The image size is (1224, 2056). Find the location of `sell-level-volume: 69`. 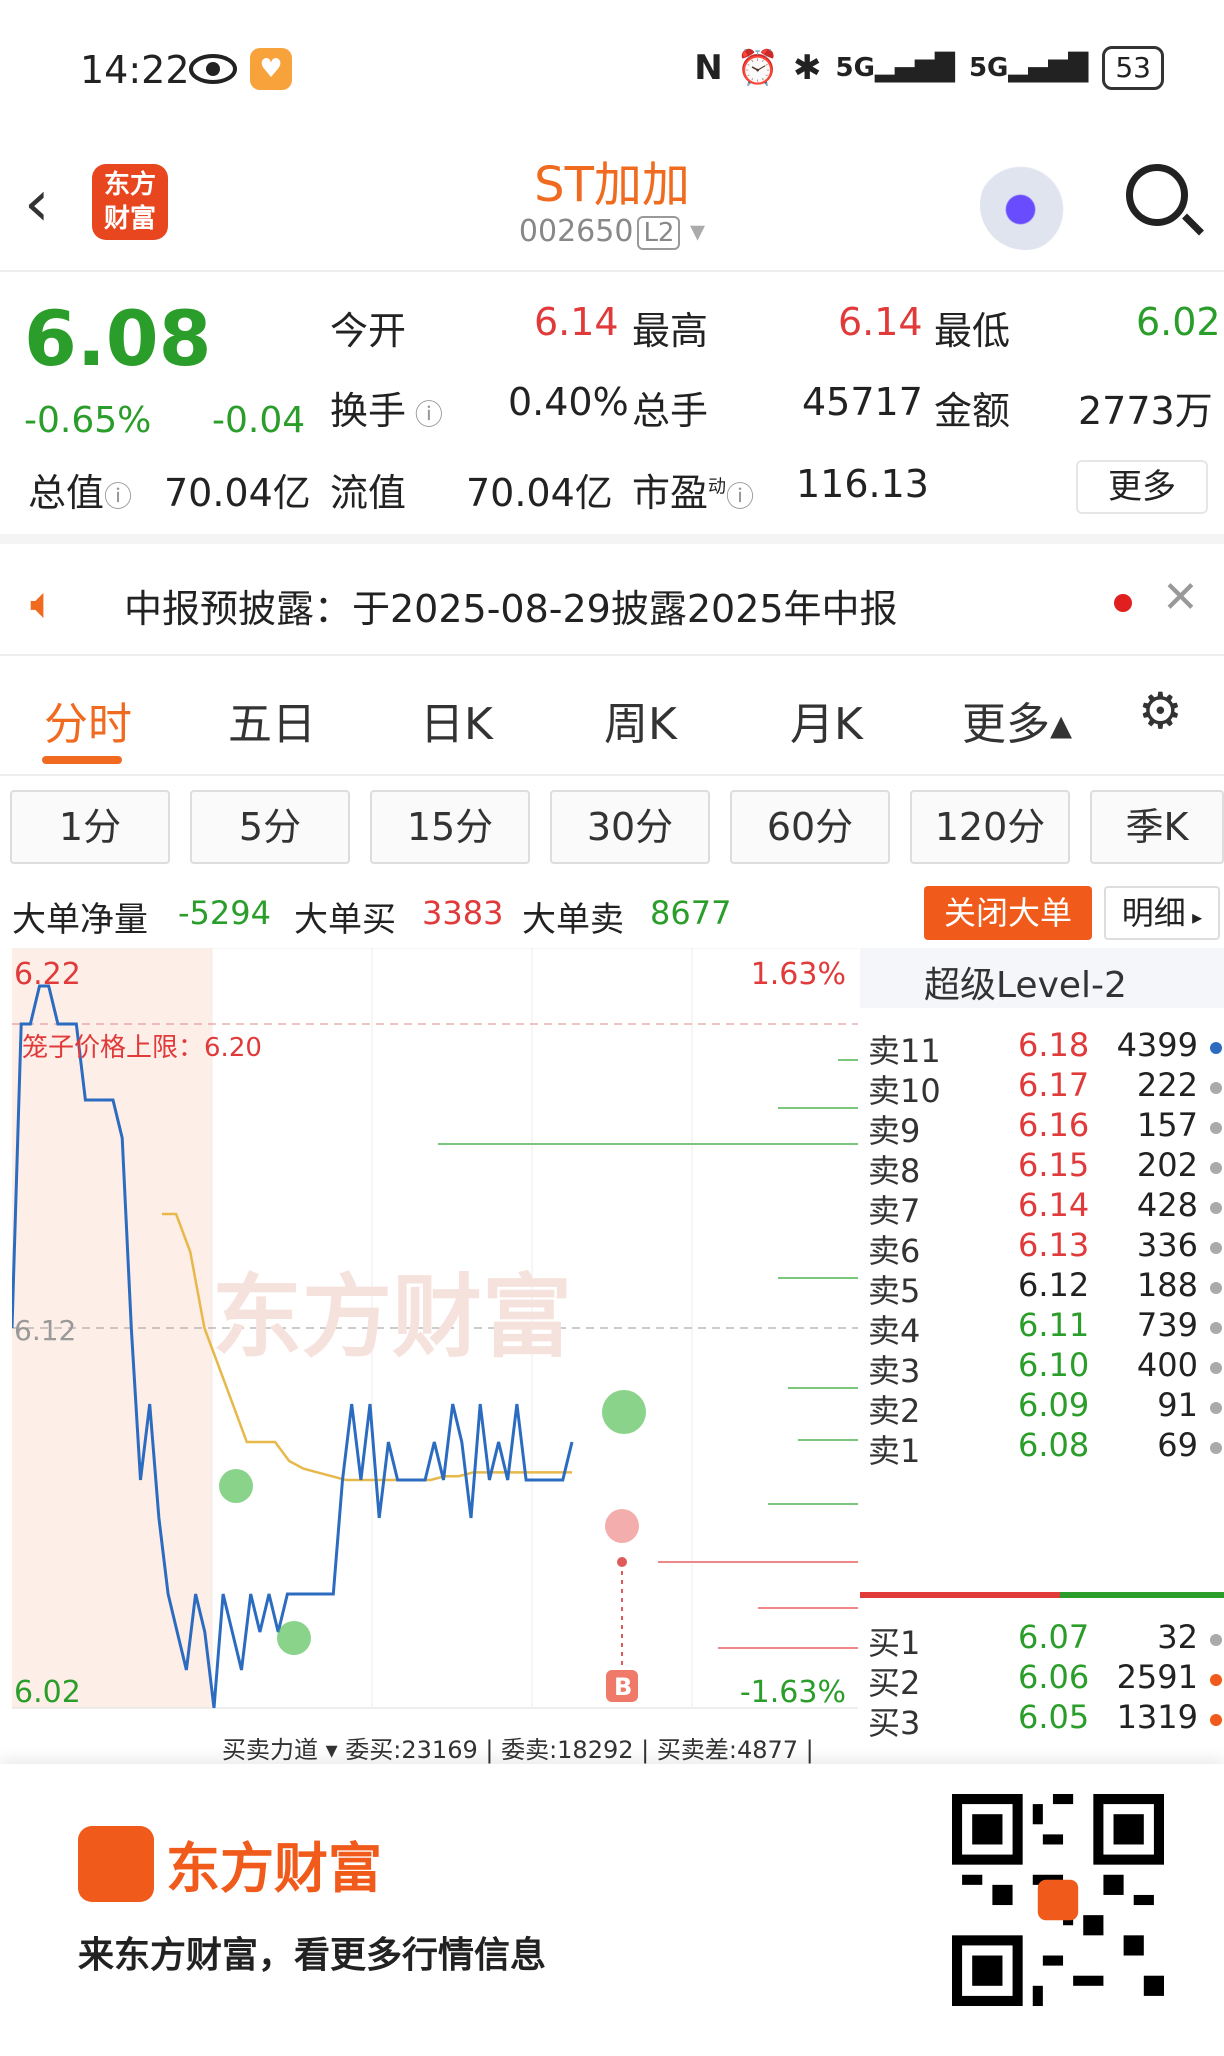

sell-level-volume: 69 is located at coordinates (1177, 1445).